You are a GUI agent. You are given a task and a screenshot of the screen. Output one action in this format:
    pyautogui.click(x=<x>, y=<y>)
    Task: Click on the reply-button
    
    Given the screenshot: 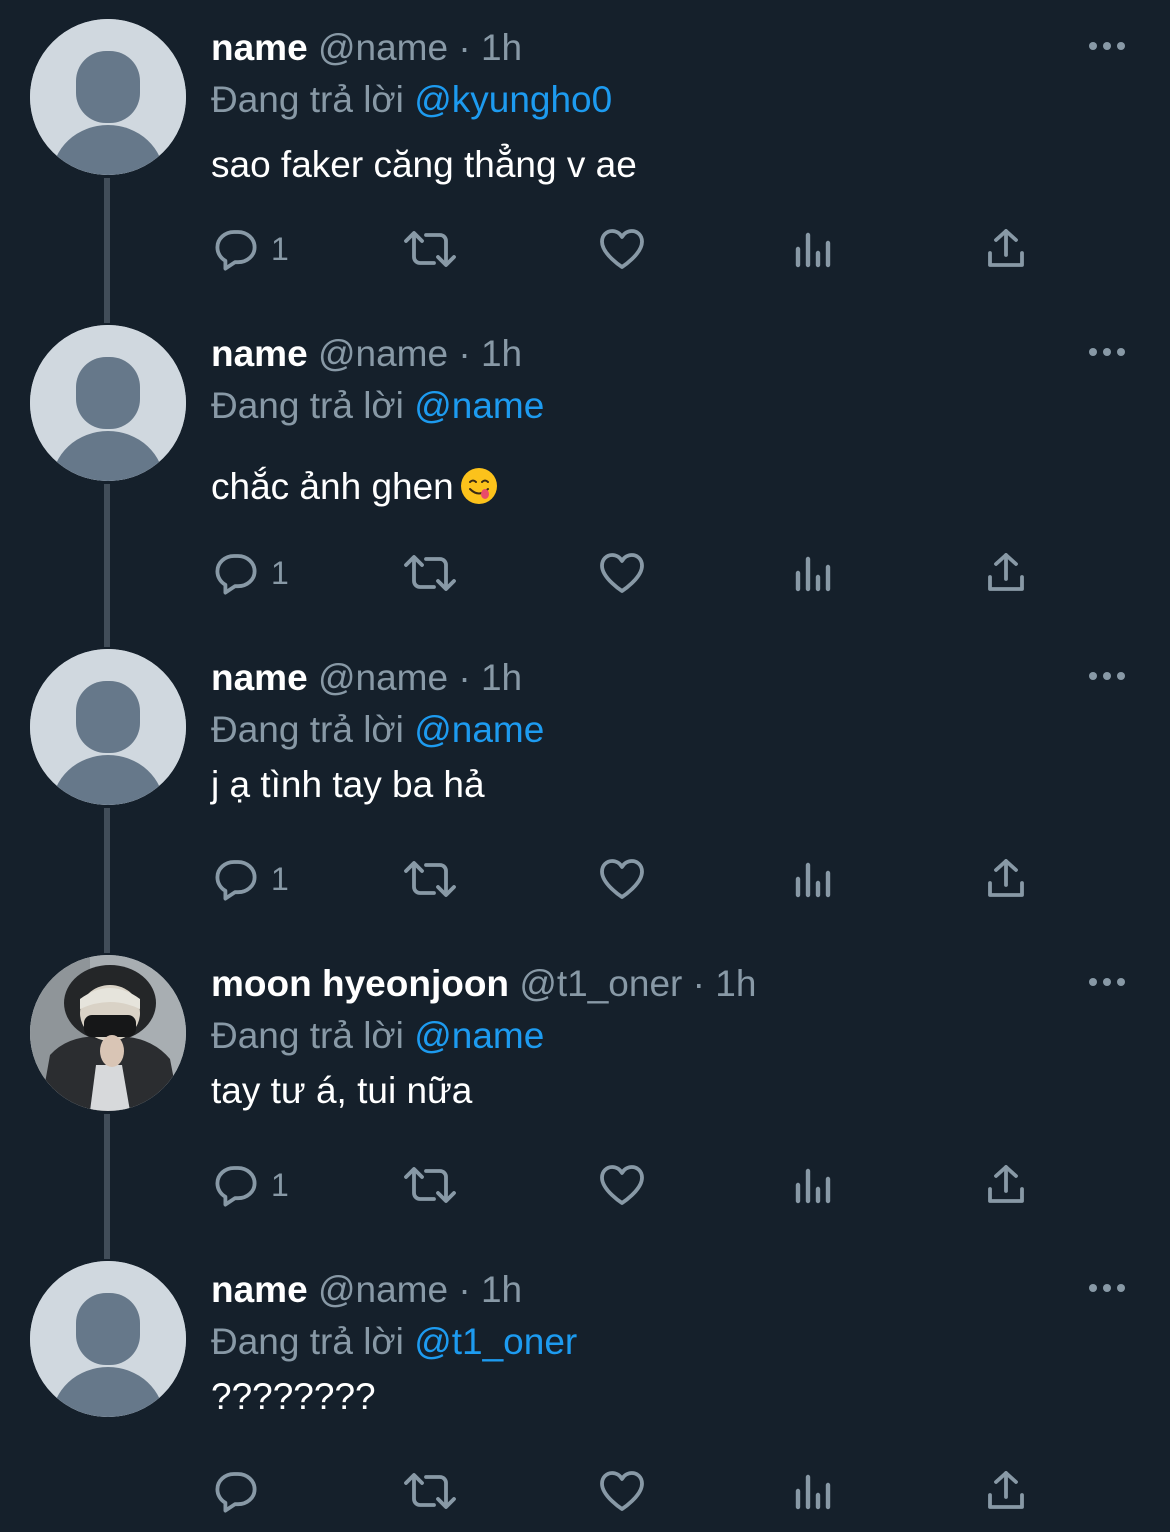 What is the action you would take?
    pyautogui.click(x=242, y=1491)
    